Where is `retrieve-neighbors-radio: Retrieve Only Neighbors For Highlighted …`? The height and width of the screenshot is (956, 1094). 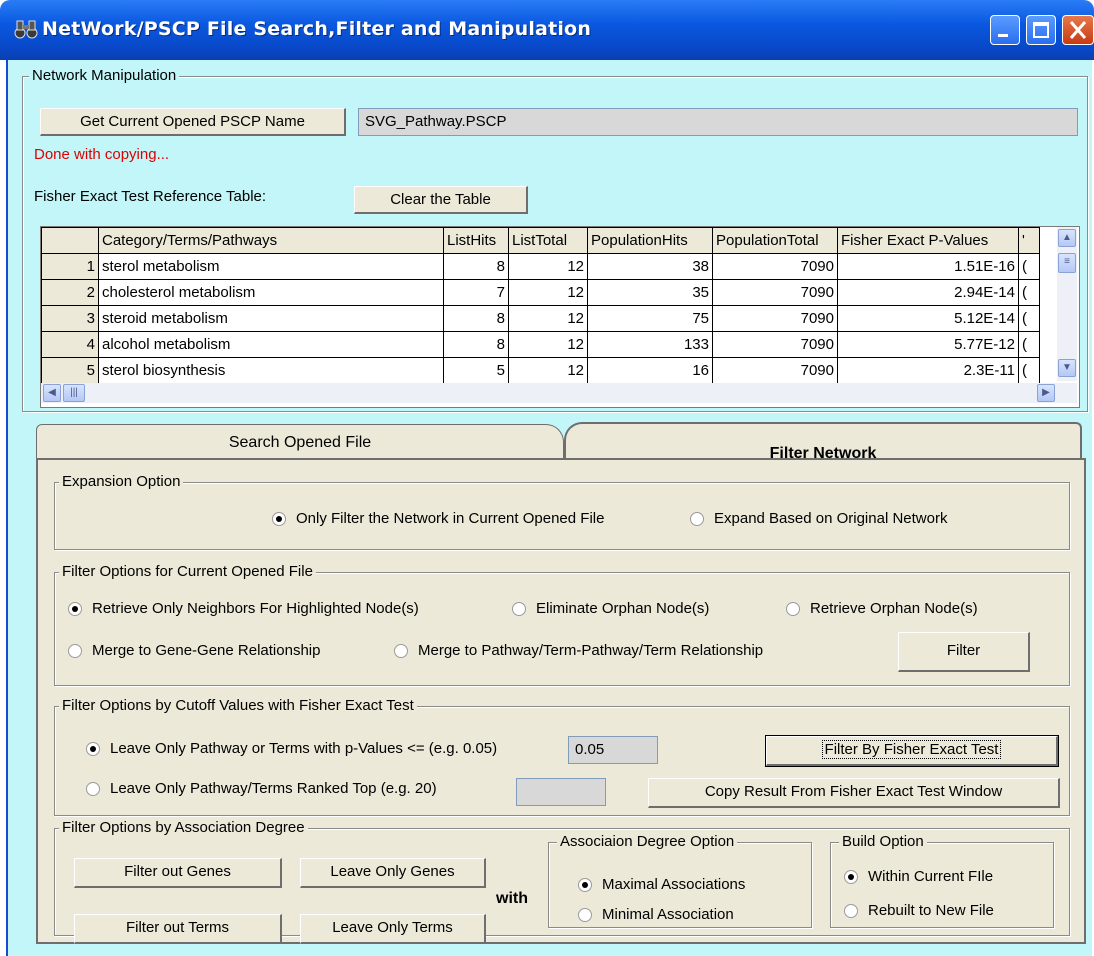 retrieve-neighbors-radio: Retrieve Only Neighbors For Highlighted … is located at coordinates (243, 608).